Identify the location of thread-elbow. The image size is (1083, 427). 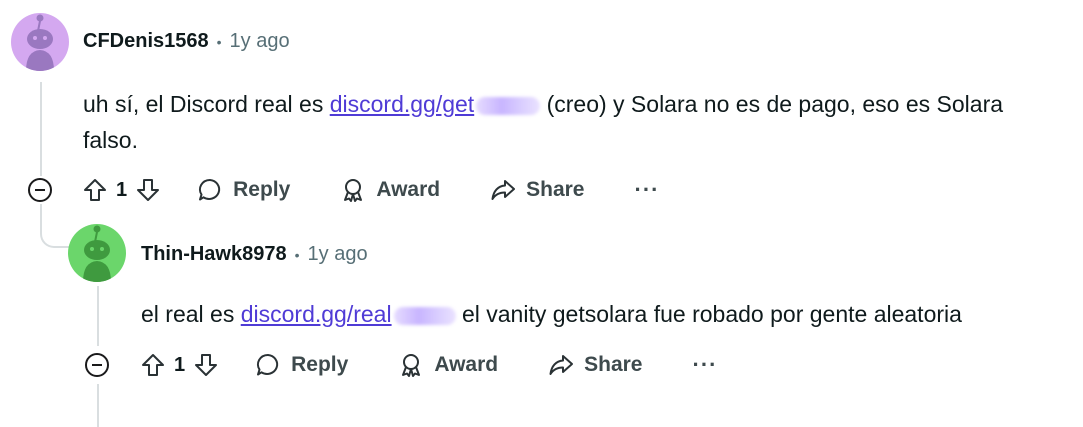
(56, 226).